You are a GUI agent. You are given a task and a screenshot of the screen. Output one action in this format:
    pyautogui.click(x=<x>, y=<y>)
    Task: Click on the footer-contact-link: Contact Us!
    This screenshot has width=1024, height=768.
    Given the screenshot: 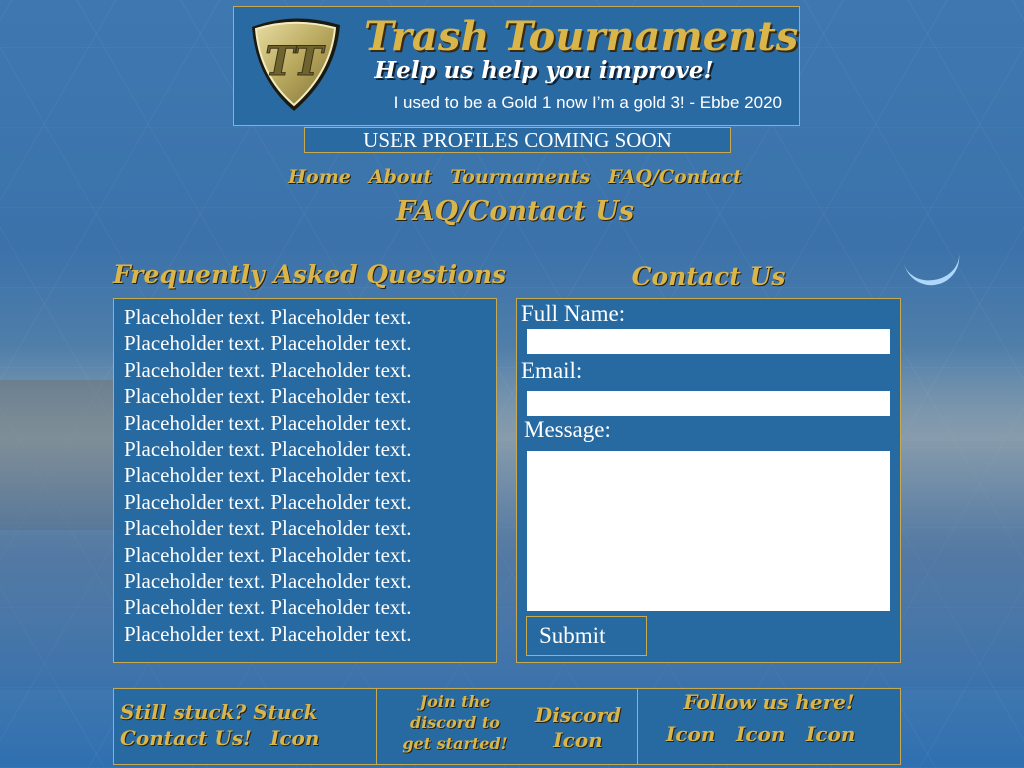 What is the action you would take?
    pyautogui.click(x=186, y=738)
    